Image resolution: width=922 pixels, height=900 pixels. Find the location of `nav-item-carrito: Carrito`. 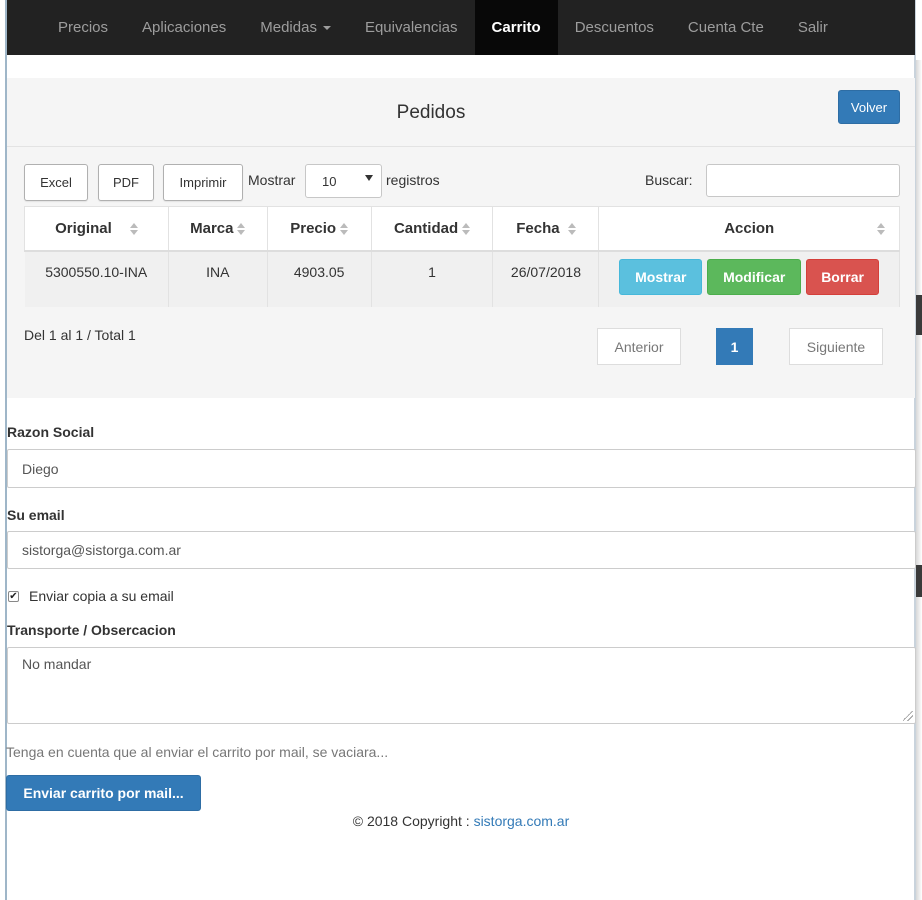

nav-item-carrito: Carrito is located at coordinates (516, 27).